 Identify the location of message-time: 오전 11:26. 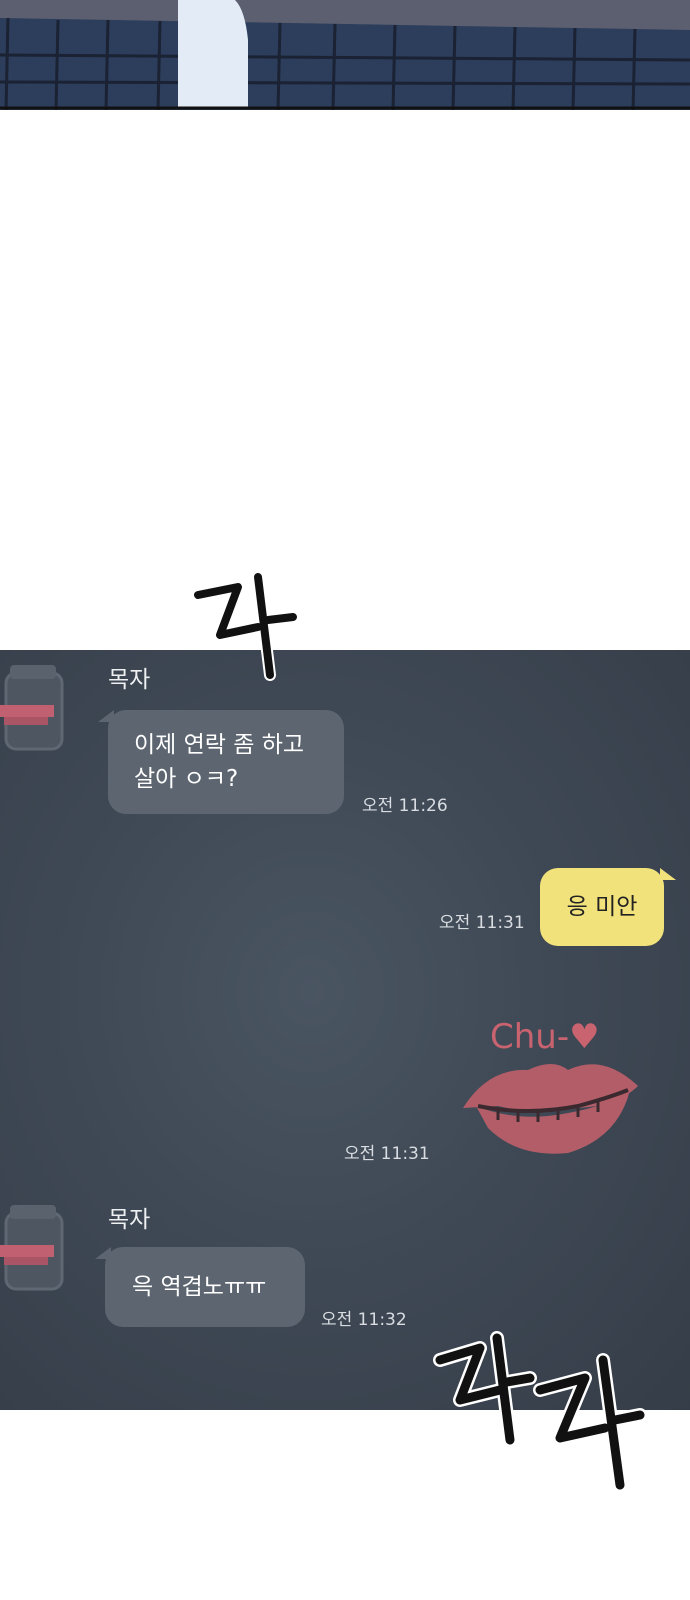
(405, 806).